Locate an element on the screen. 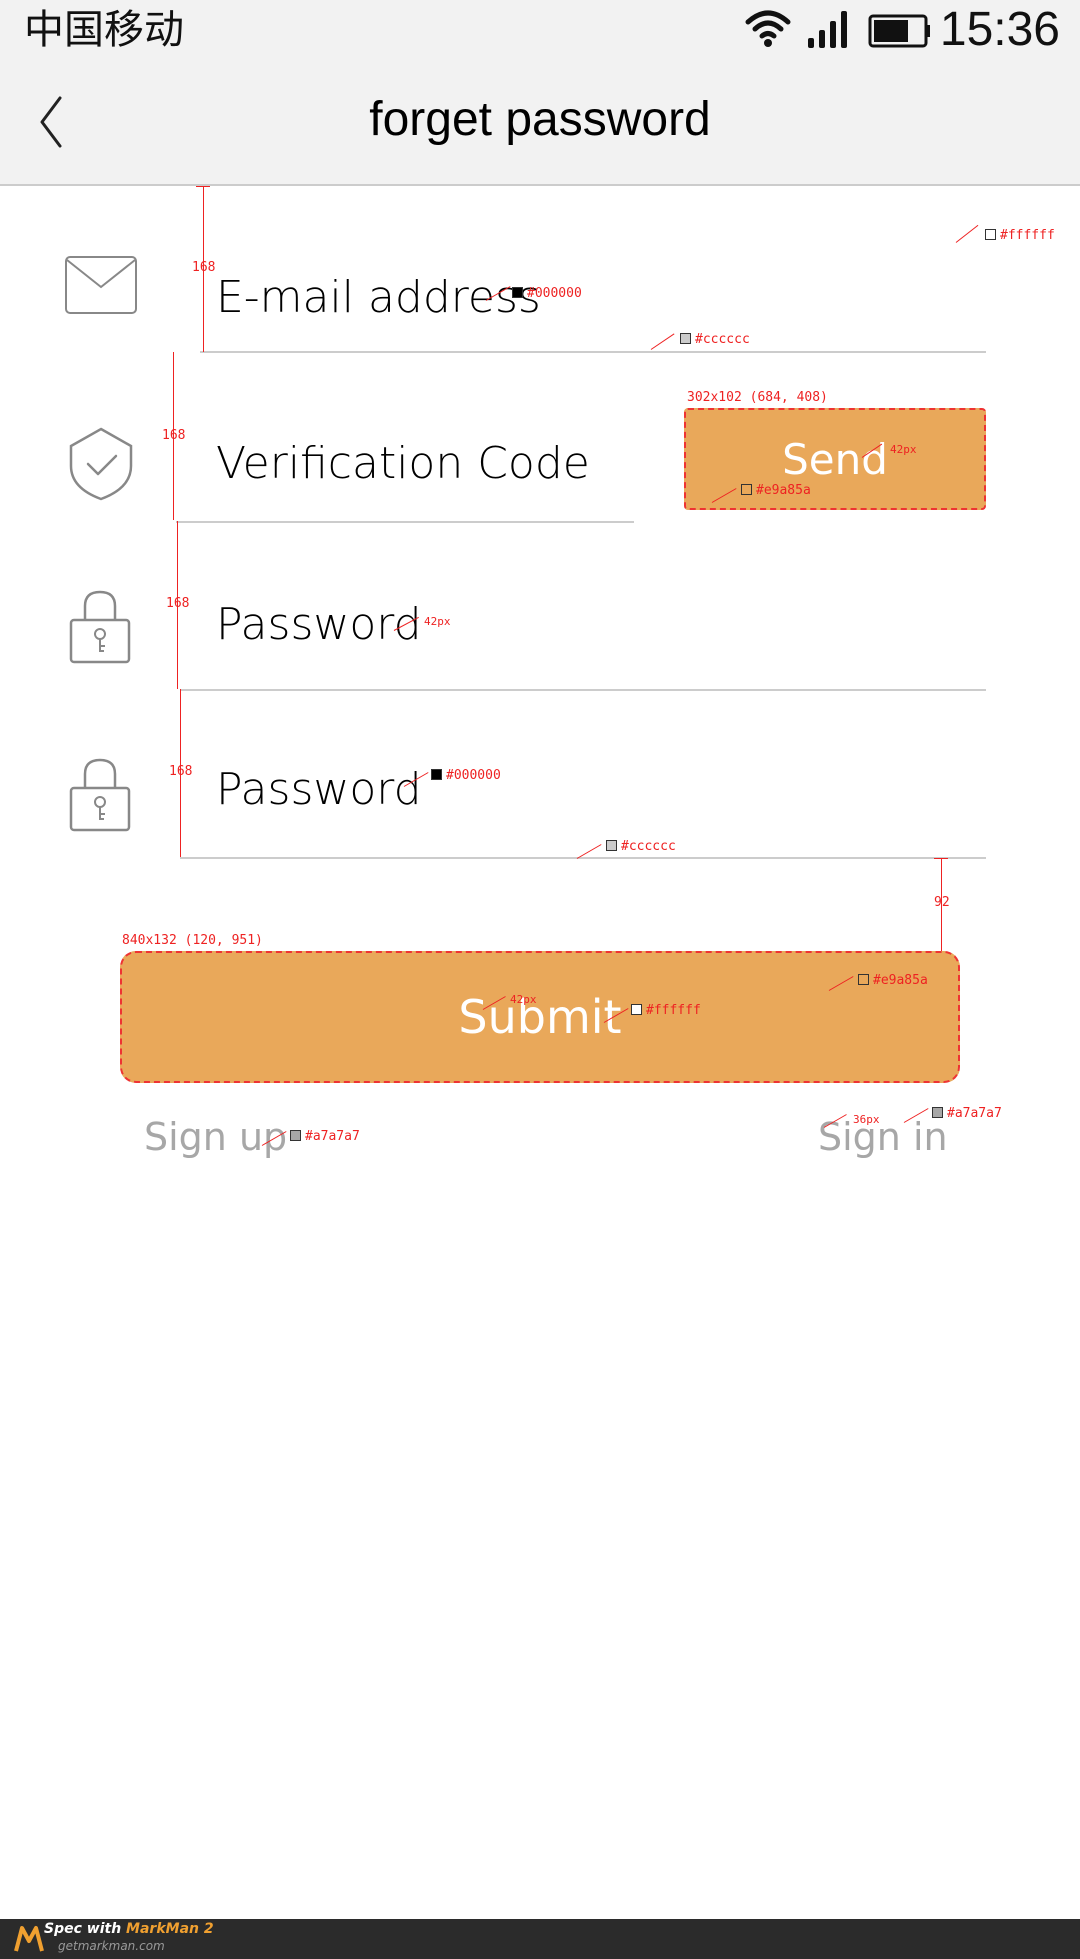 The image size is (1080, 1959). send-code-button: Send is located at coordinates (835, 459).